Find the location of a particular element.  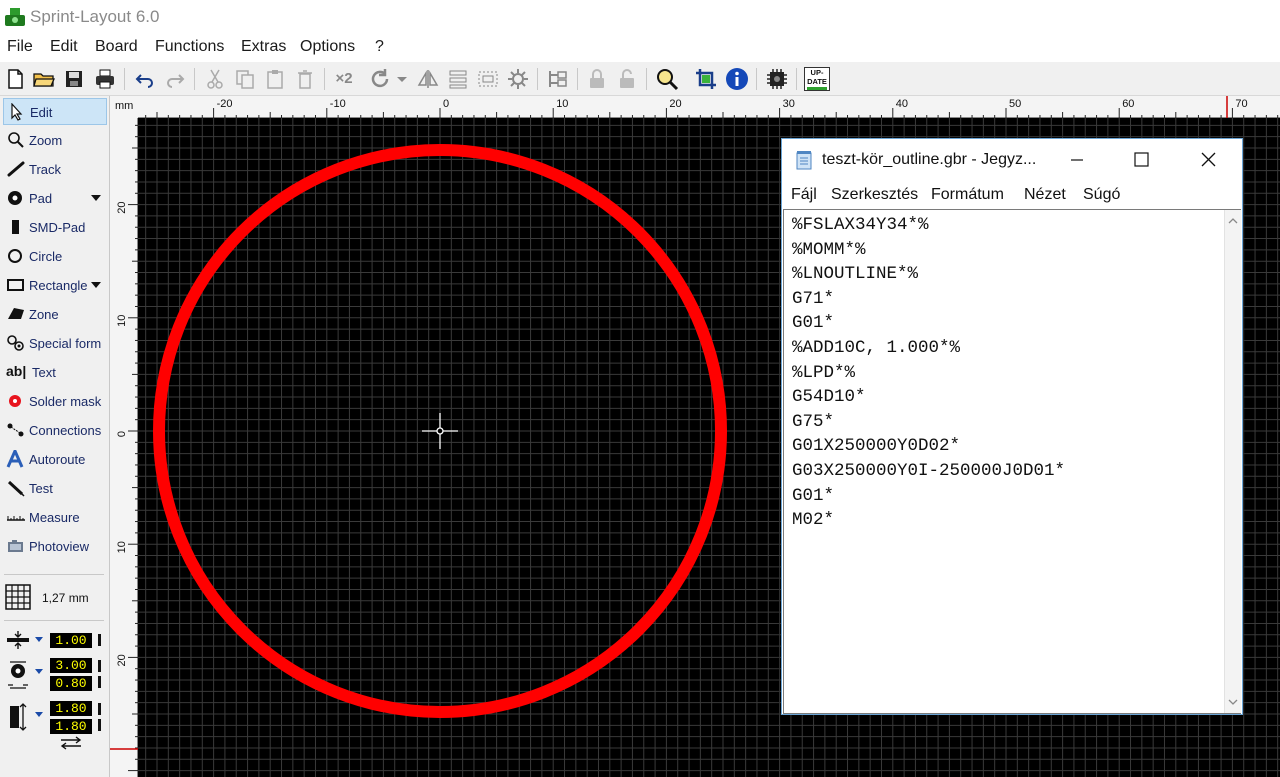

save-icon is located at coordinates (74, 79).